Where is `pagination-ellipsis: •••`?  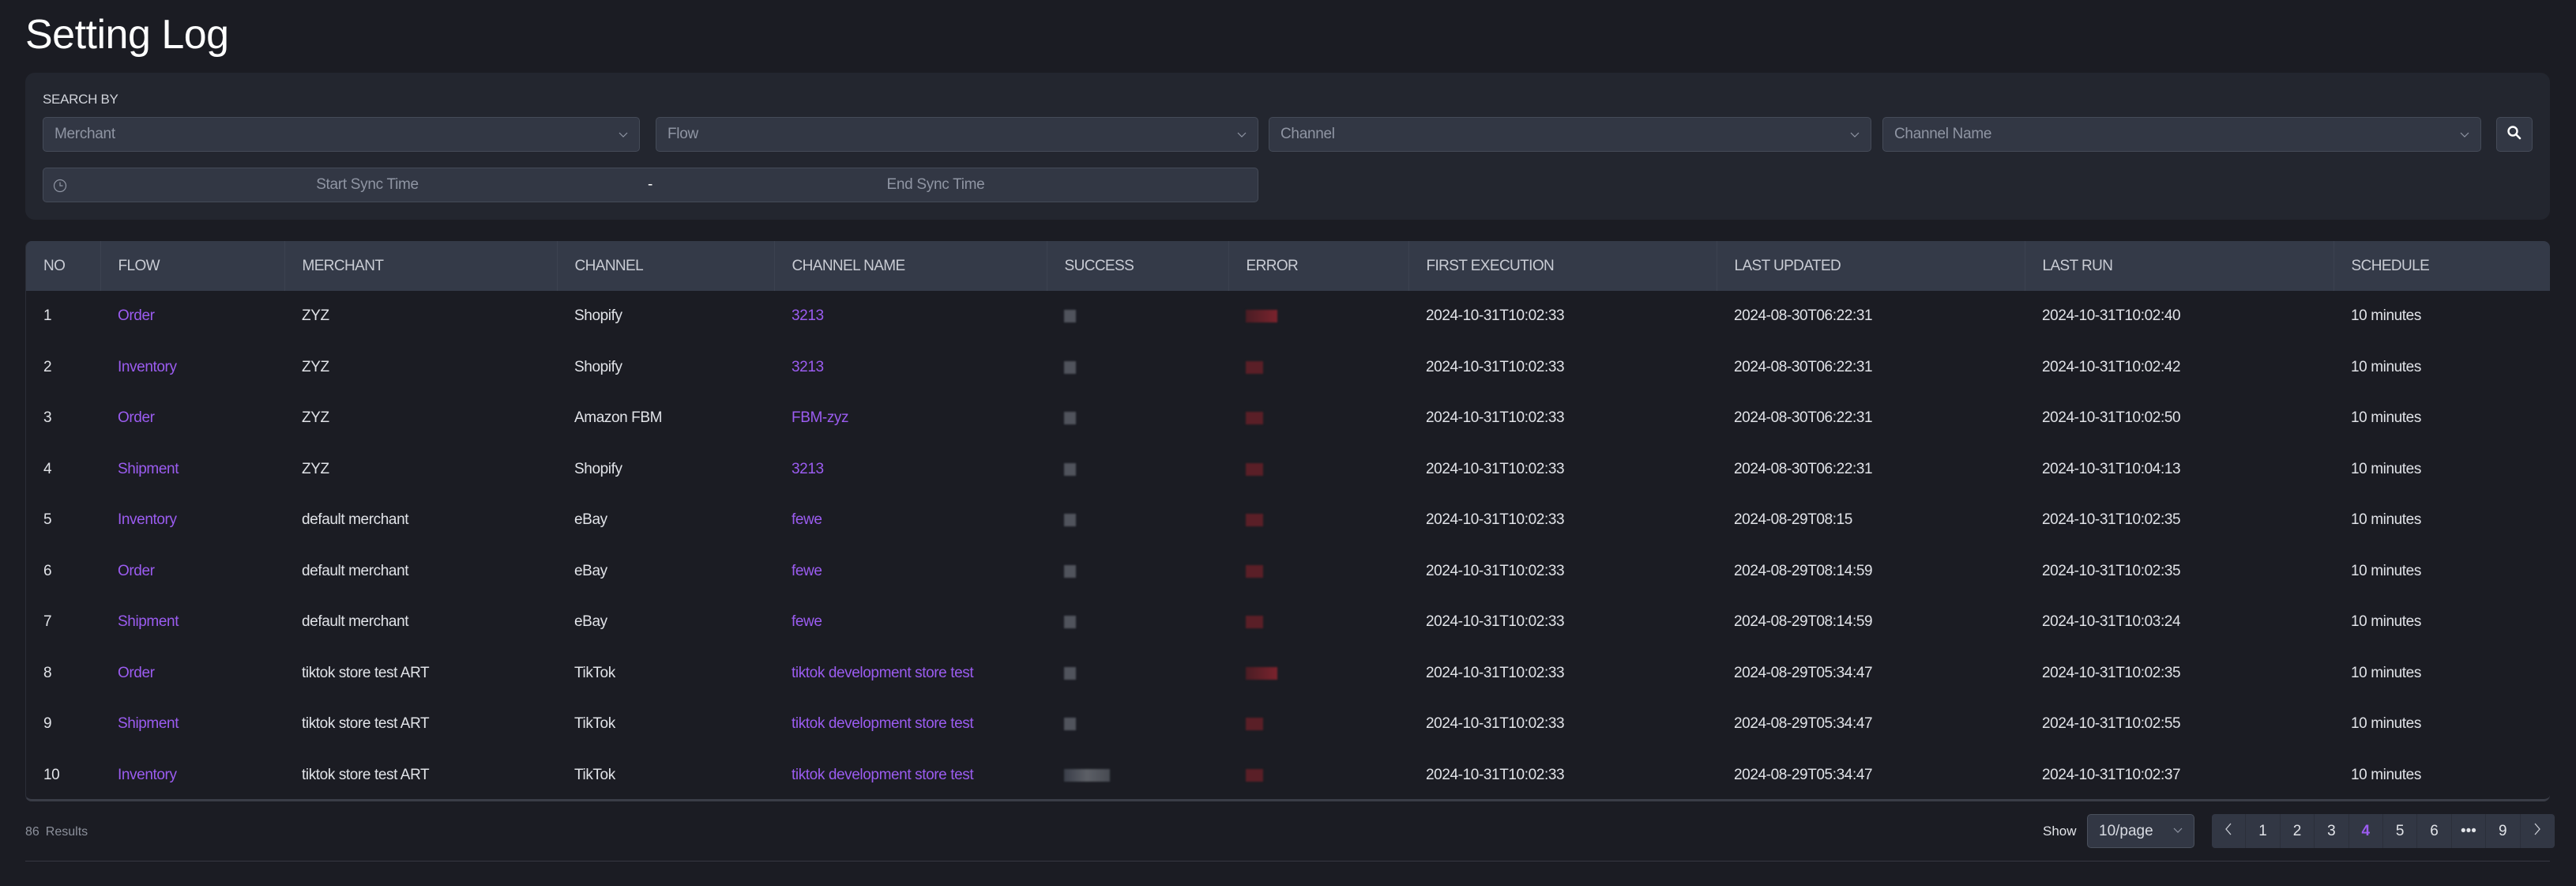
pagination-ellipsis: ••• is located at coordinates (2469, 831).